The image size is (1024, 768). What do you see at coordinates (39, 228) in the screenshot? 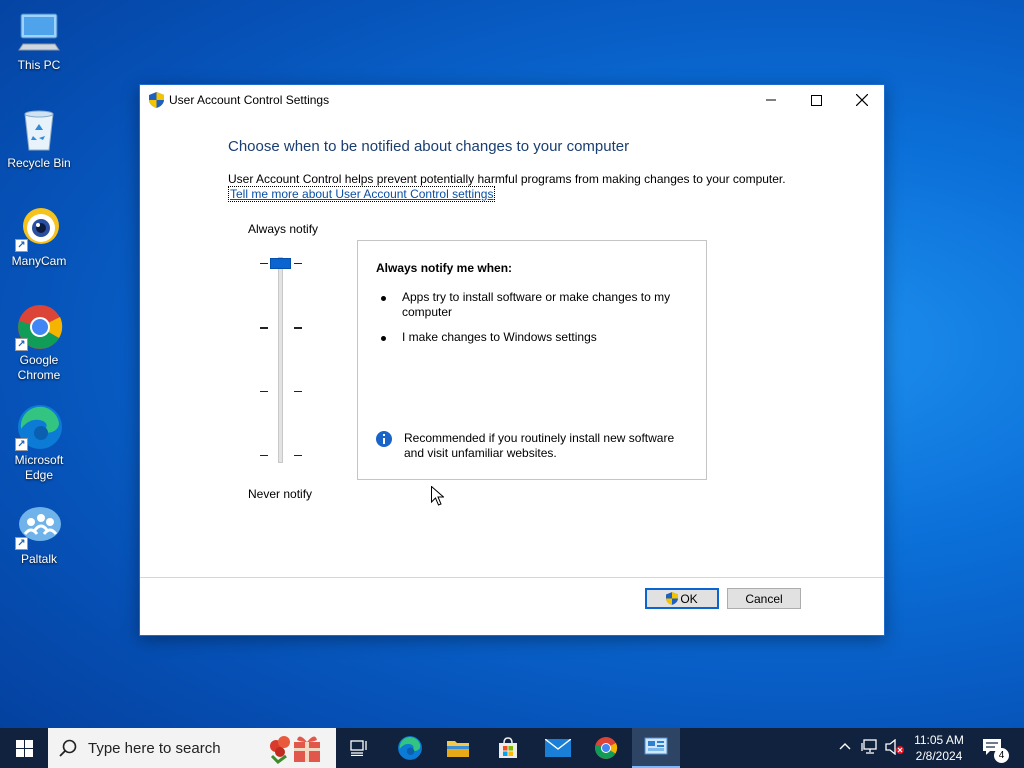
I see `manycam-icon: ↗` at bounding box center [39, 228].